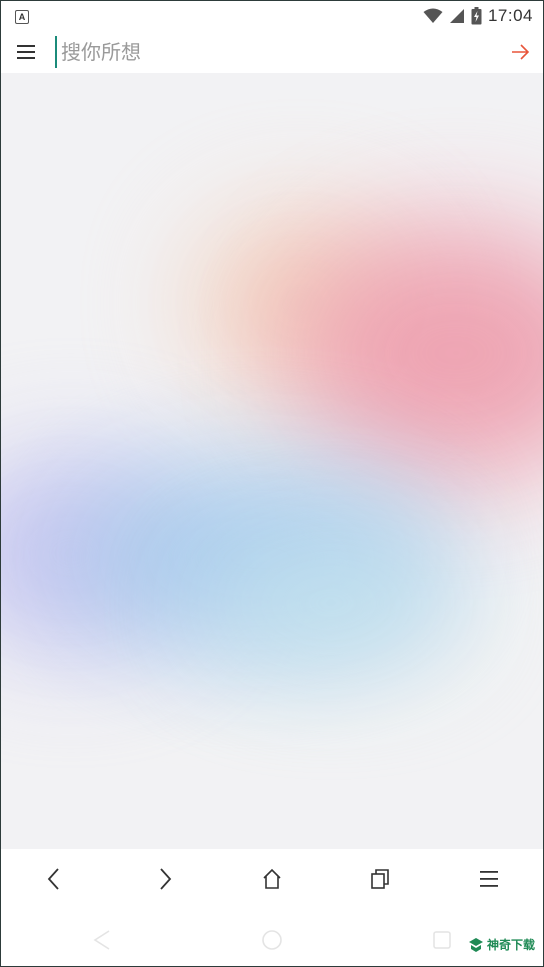  I want to click on shenqi-logo-icon, so click(475, 944).